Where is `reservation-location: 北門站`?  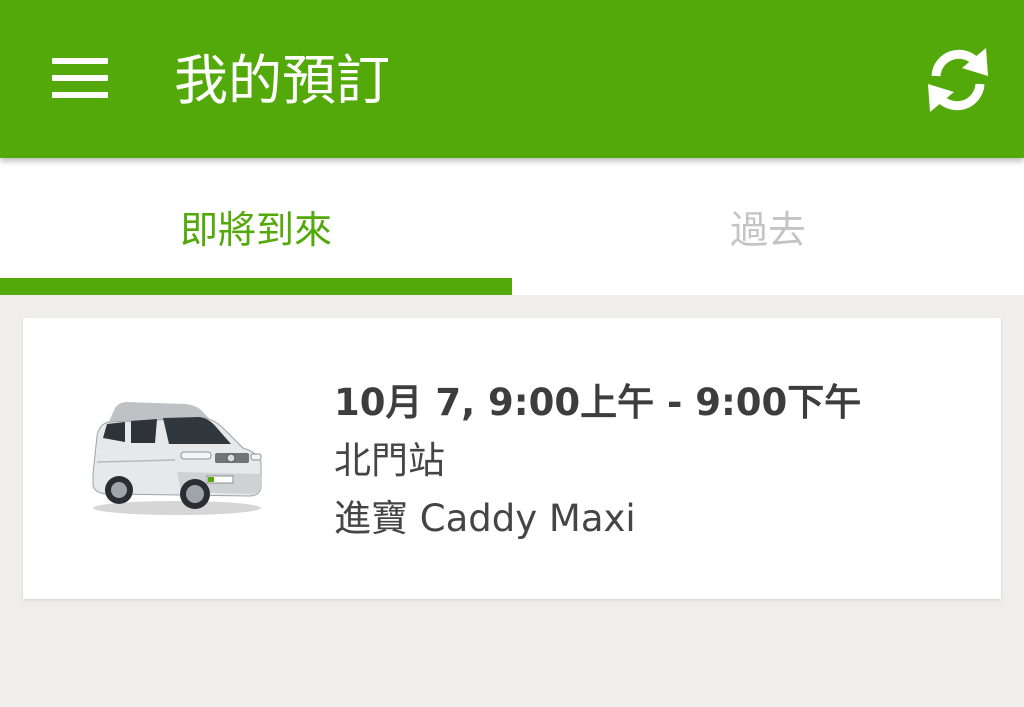
reservation-location: 北門站 is located at coordinates (389, 460).